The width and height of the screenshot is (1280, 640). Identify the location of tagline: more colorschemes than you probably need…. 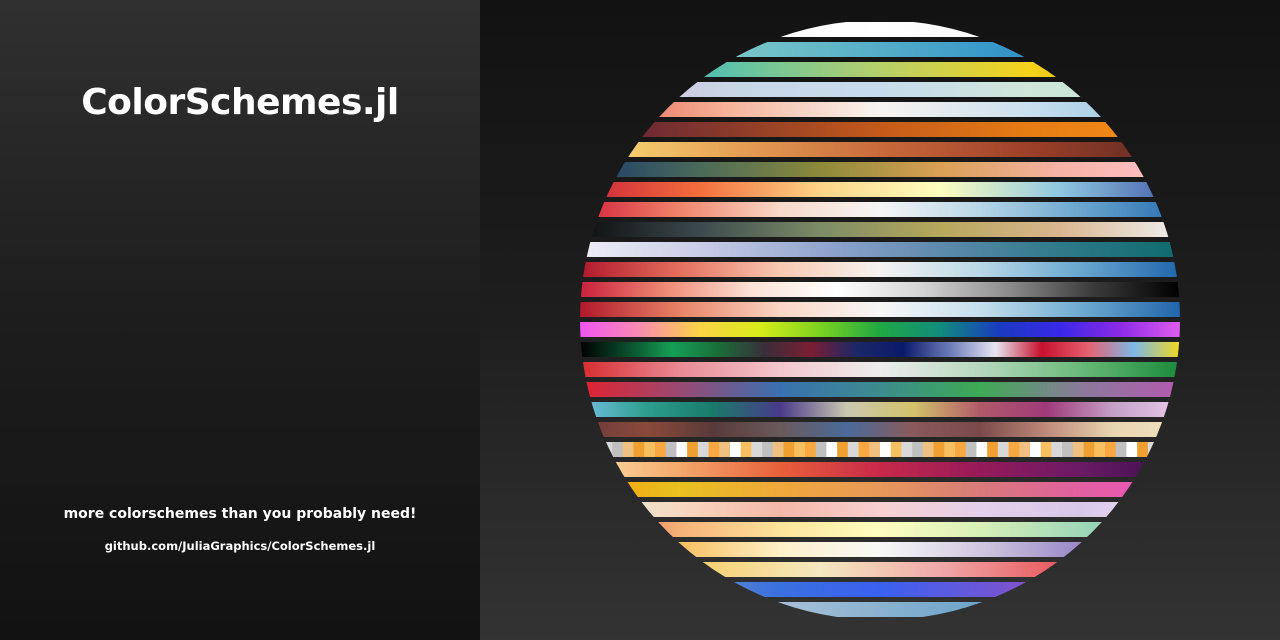
(240, 514).